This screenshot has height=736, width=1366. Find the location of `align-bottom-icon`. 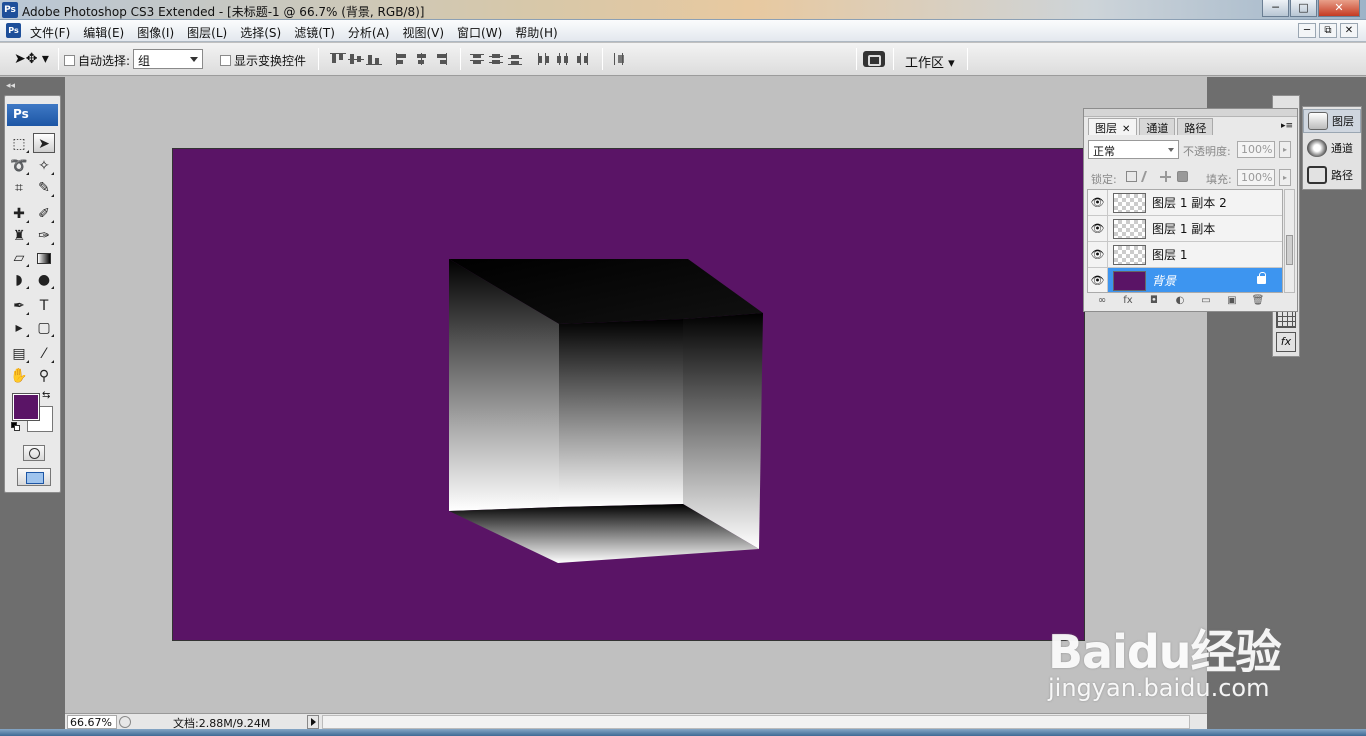

align-bottom-icon is located at coordinates (374, 59).